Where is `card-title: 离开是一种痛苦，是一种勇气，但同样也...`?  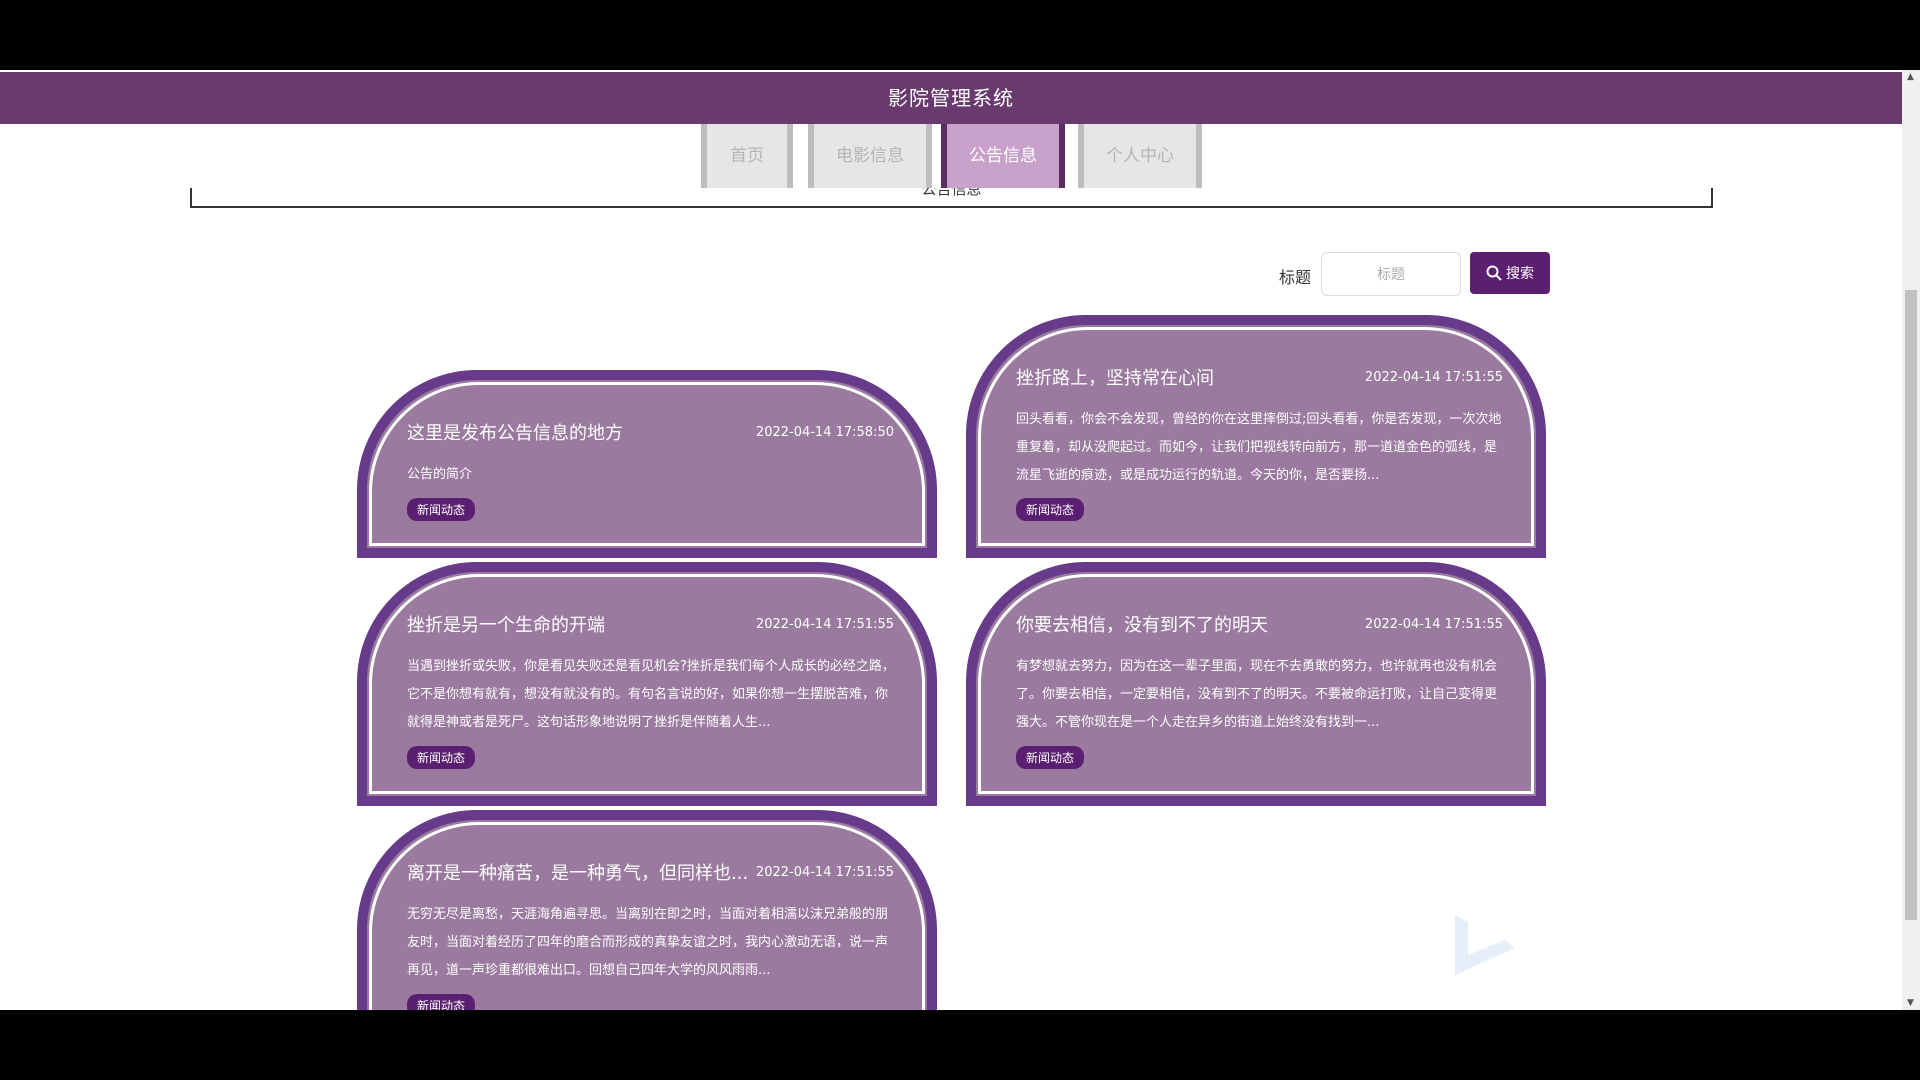
card-title: 离开是一种痛苦，是一种勇气，但同样也... is located at coordinates (582, 872).